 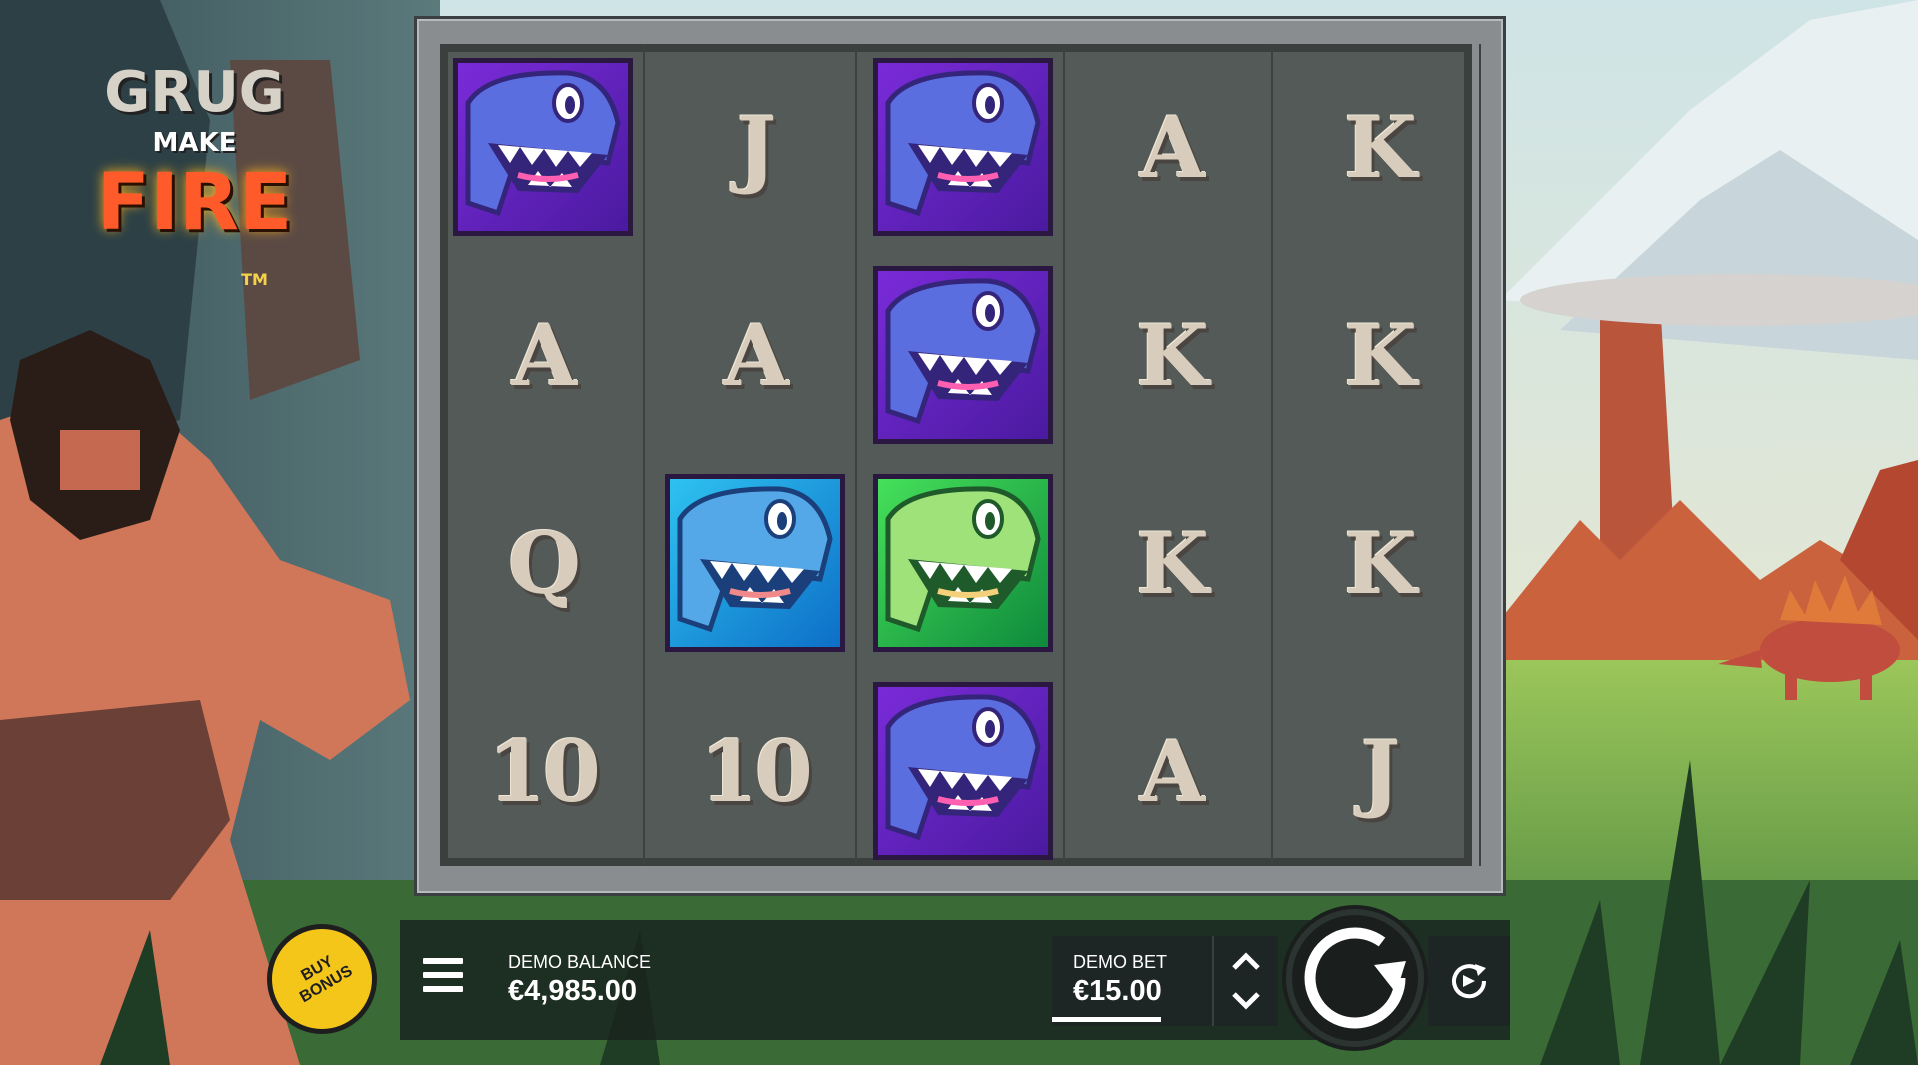 I want to click on bet-level-indicator, so click(x=1106, y=1019).